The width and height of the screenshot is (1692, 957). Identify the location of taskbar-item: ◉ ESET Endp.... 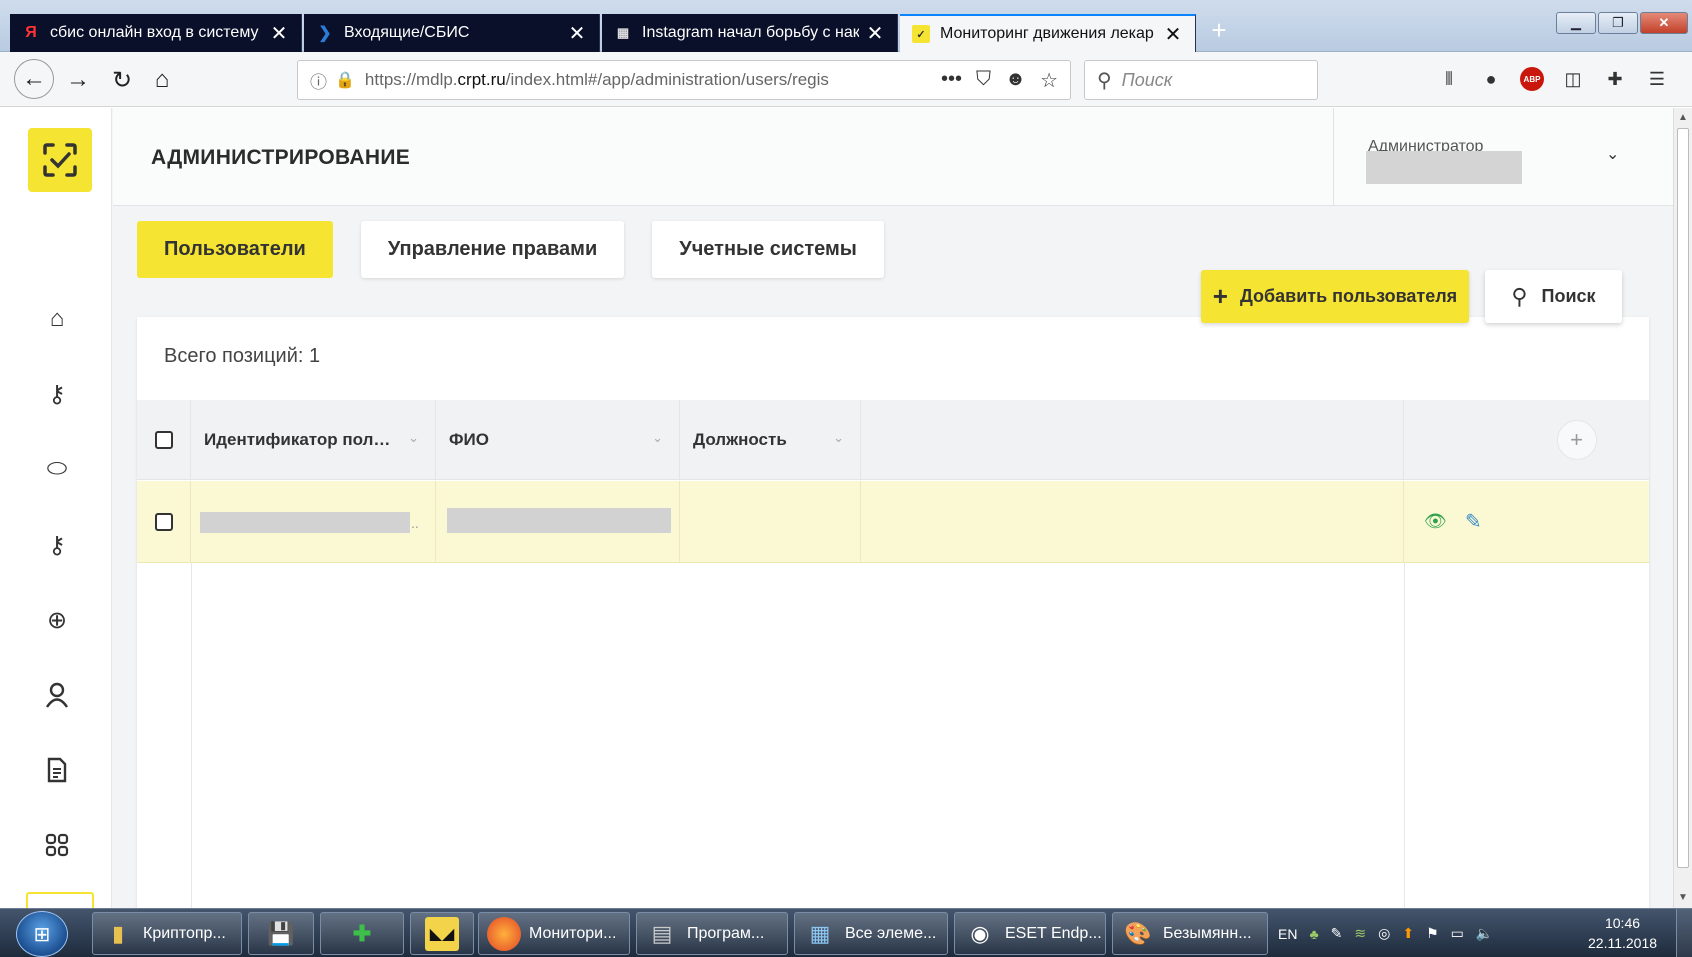
(1030, 933).